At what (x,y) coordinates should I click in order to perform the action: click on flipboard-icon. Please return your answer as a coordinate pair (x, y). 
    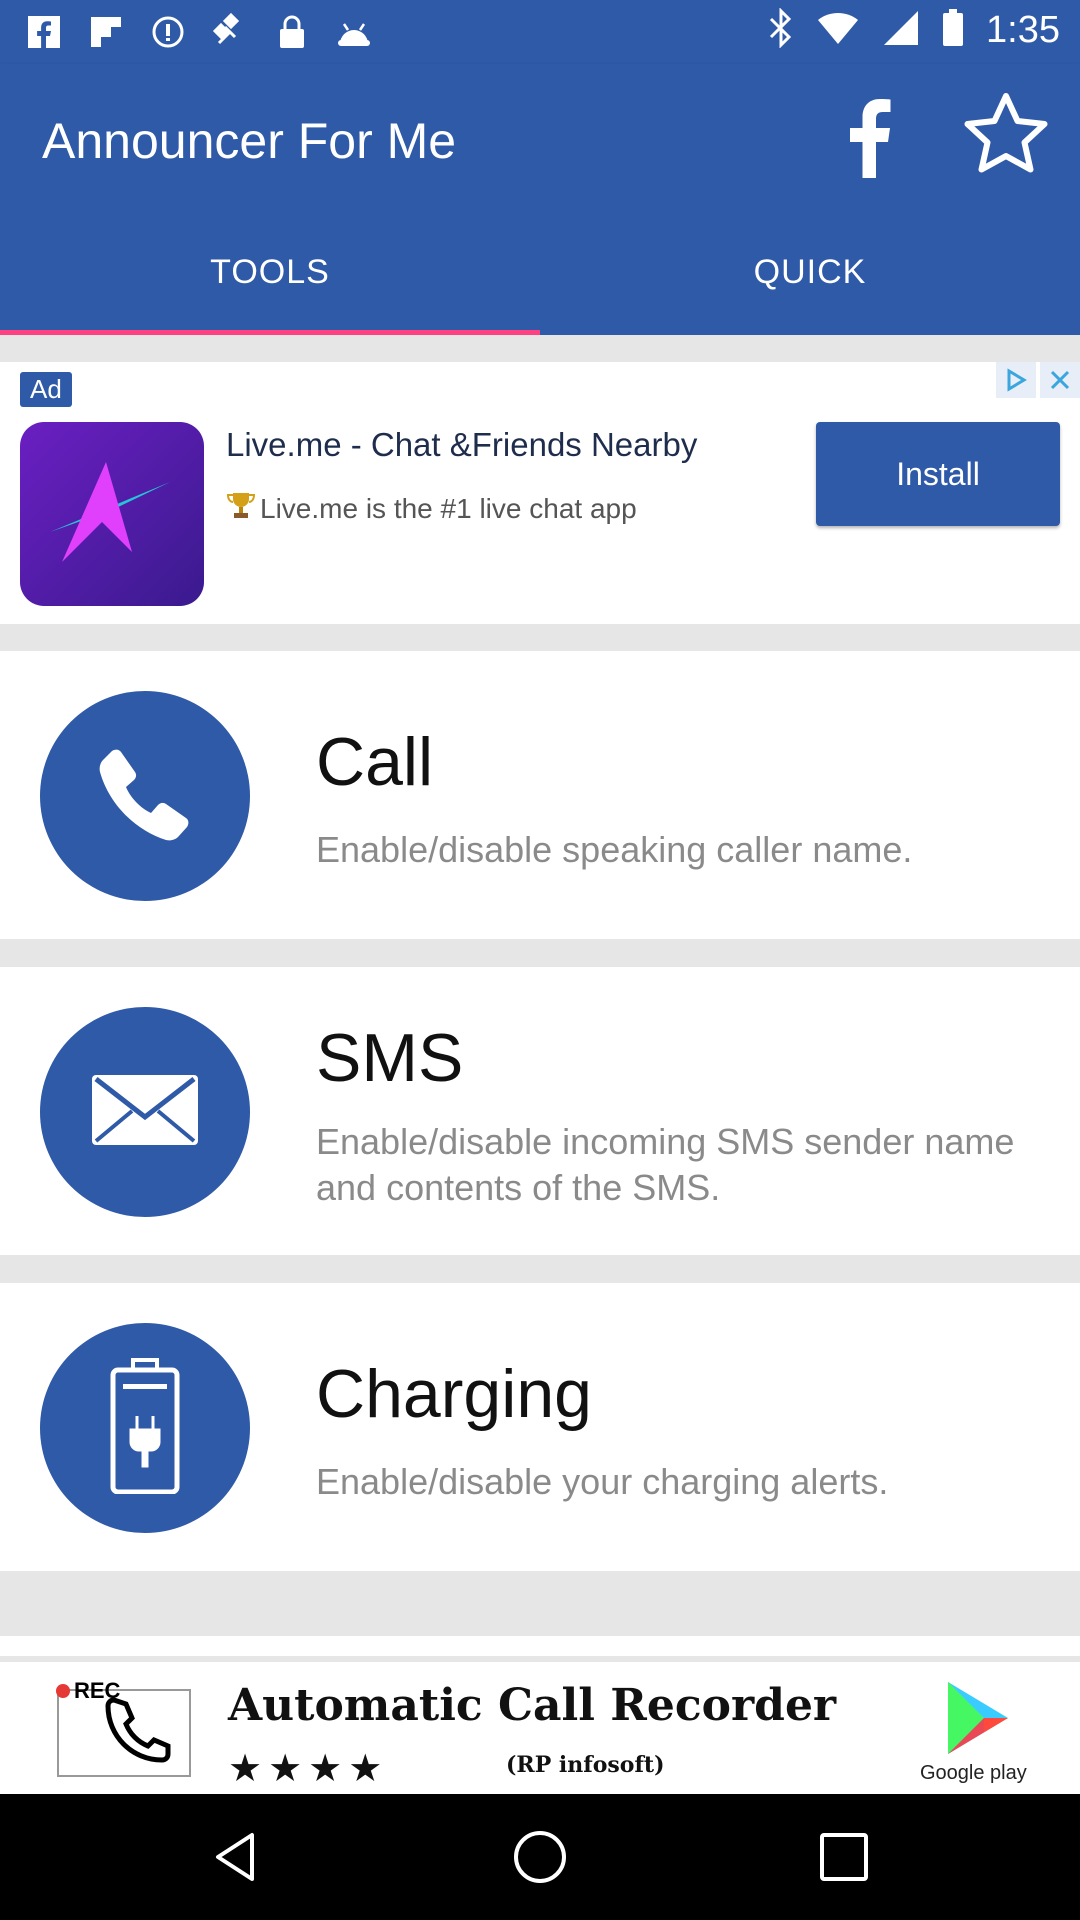
    Looking at the image, I should click on (106, 32).